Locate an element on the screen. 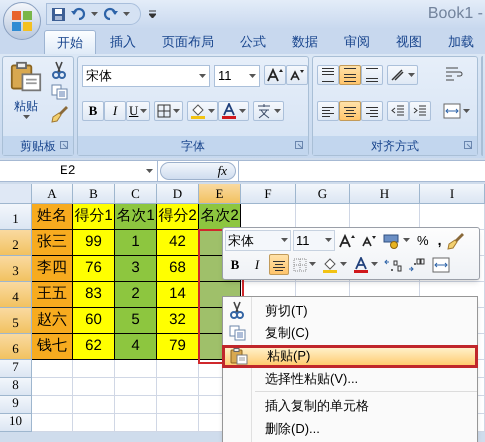 This screenshot has height=442, width=485. phonetic-button is located at coordinates (268, 111).